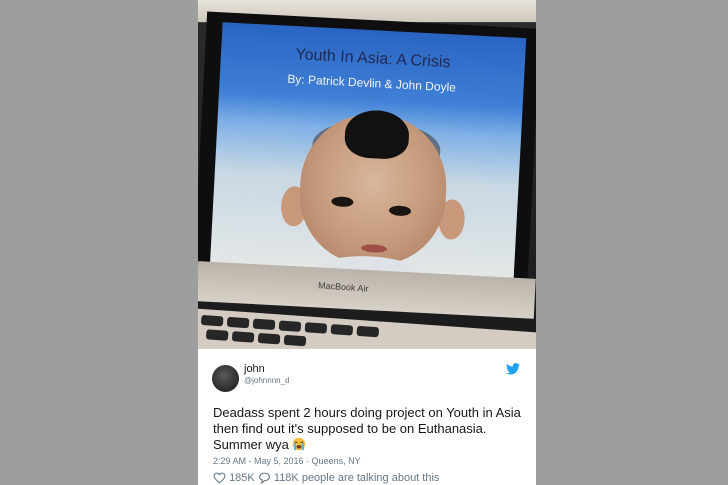 The height and width of the screenshot is (485, 728). What do you see at coordinates (357, 478) in the screenshot?
I see `talking-count: 118K people are talking about this` at bounding box center [357, 478].